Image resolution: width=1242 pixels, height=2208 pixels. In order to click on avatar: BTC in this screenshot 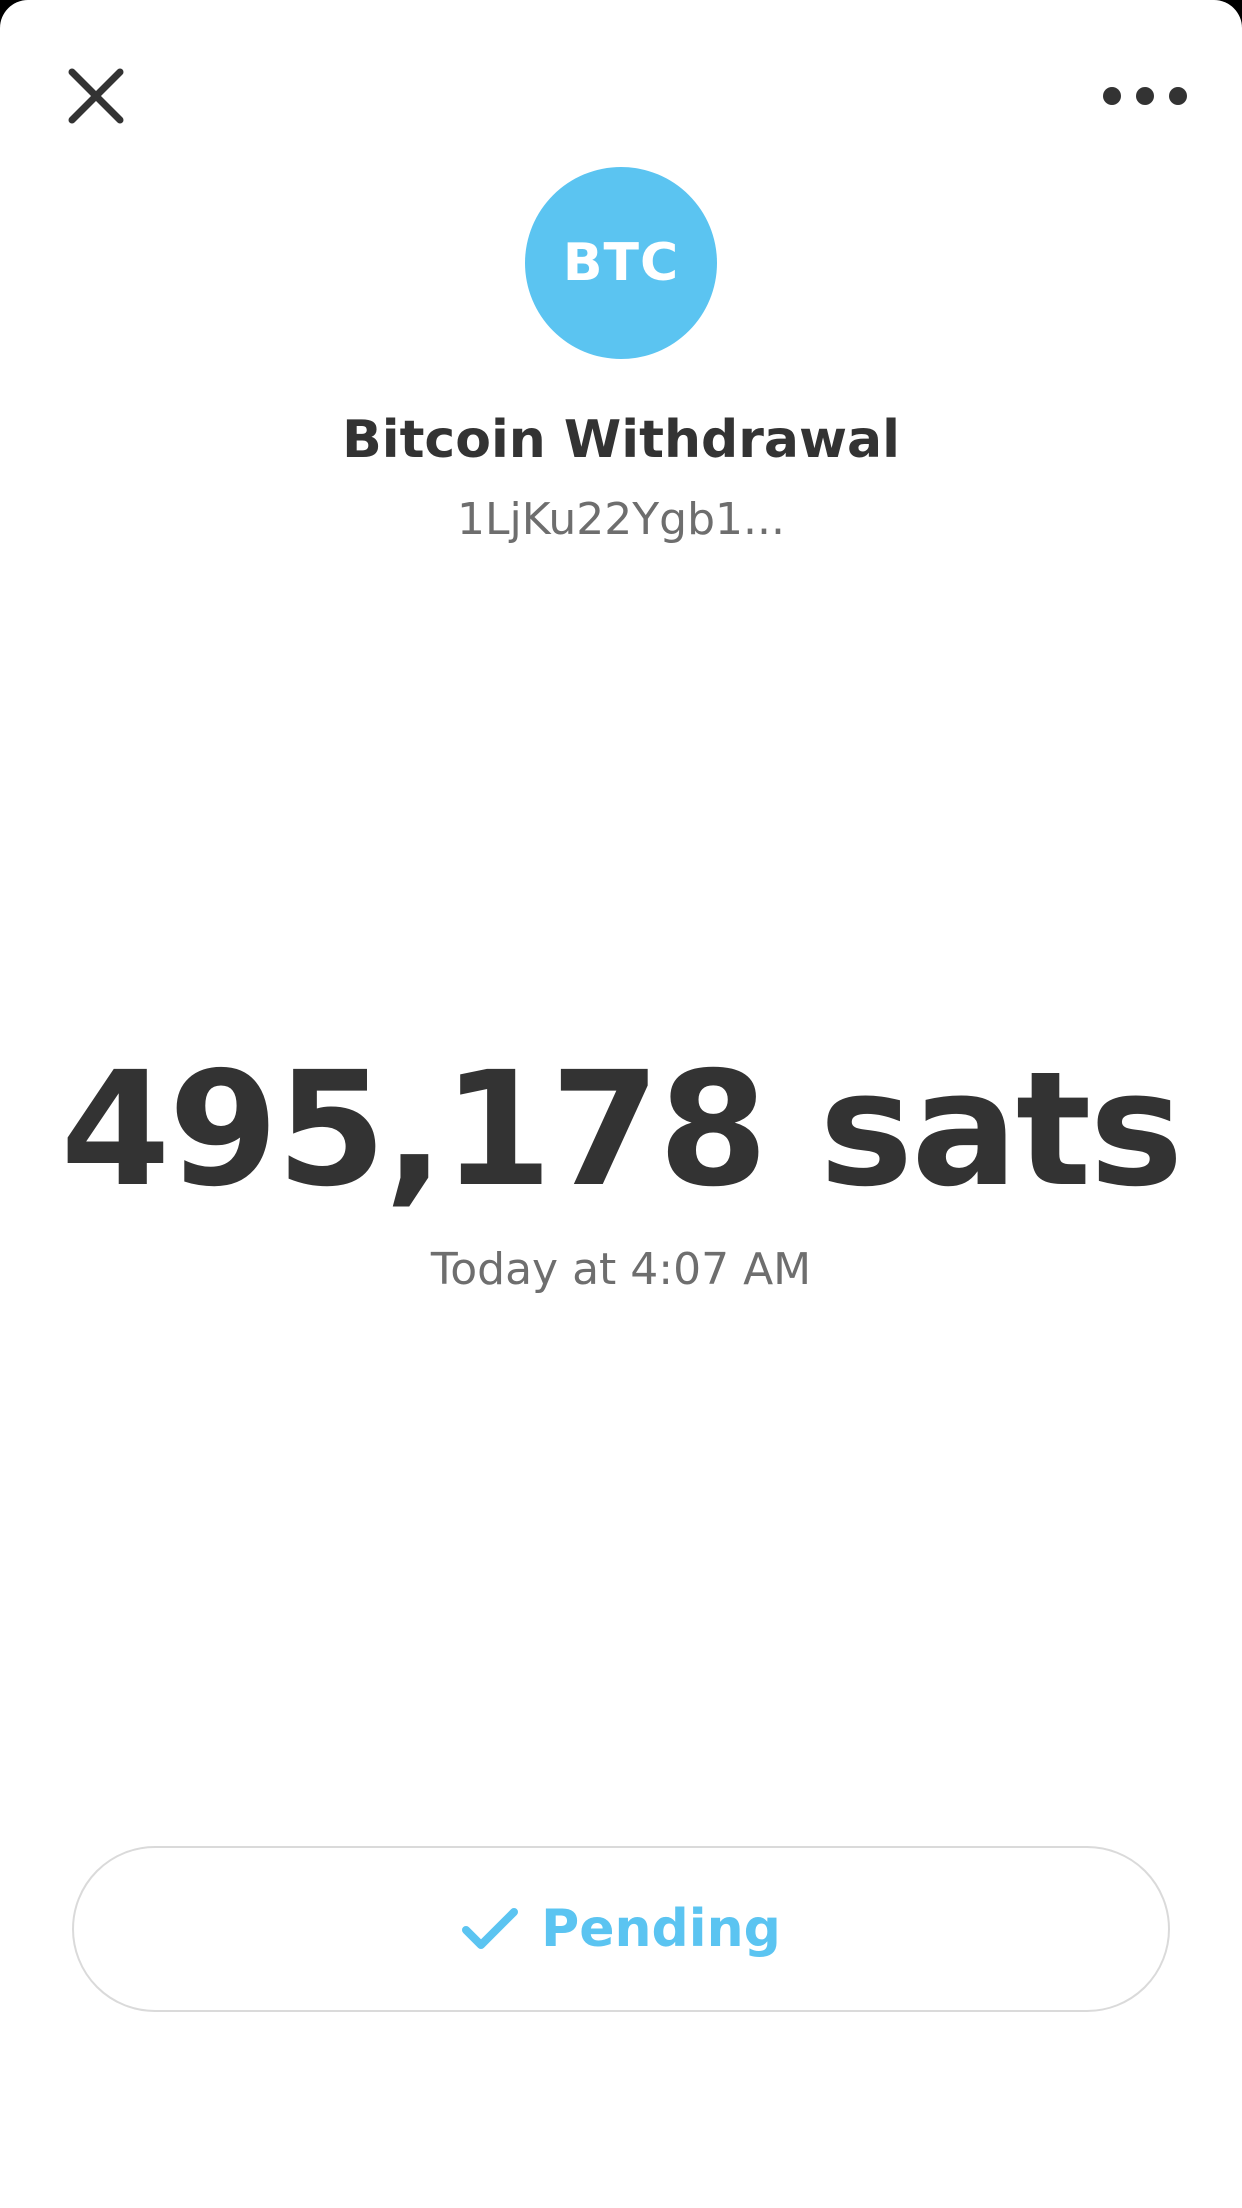, I will do `click(621, 263)`.